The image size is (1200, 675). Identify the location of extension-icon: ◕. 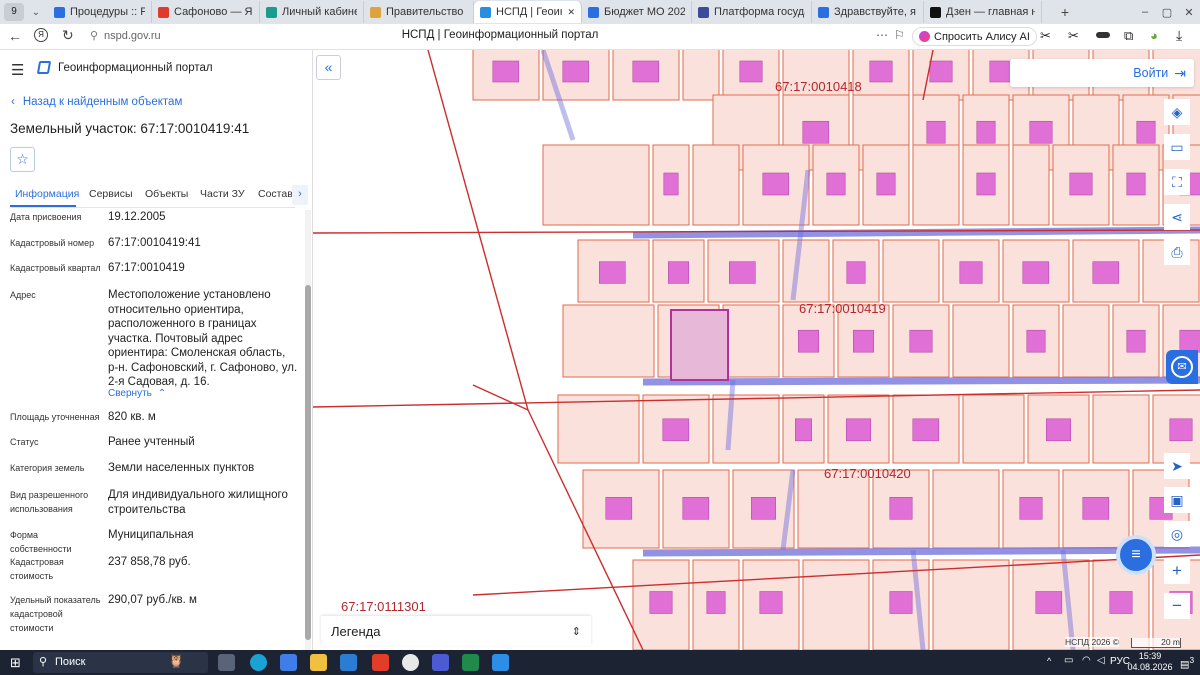
(1154, 35).